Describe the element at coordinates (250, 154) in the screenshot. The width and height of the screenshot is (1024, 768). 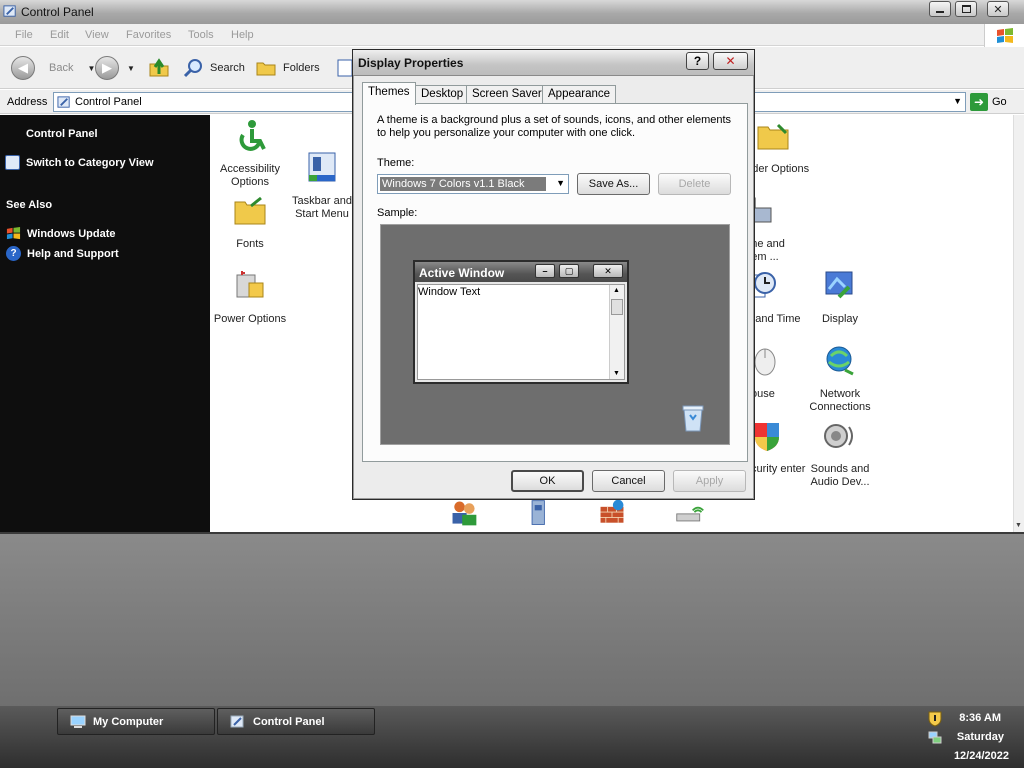
I see `applet-accessibility-options: Accessibility Options` at that location.